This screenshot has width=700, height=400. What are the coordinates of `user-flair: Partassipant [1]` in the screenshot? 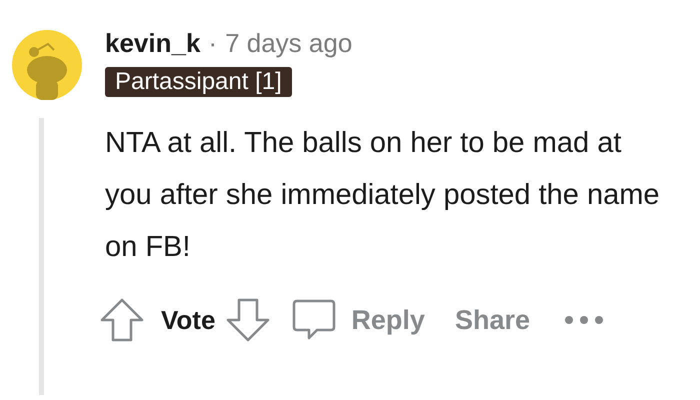 It's located at (198, 82).